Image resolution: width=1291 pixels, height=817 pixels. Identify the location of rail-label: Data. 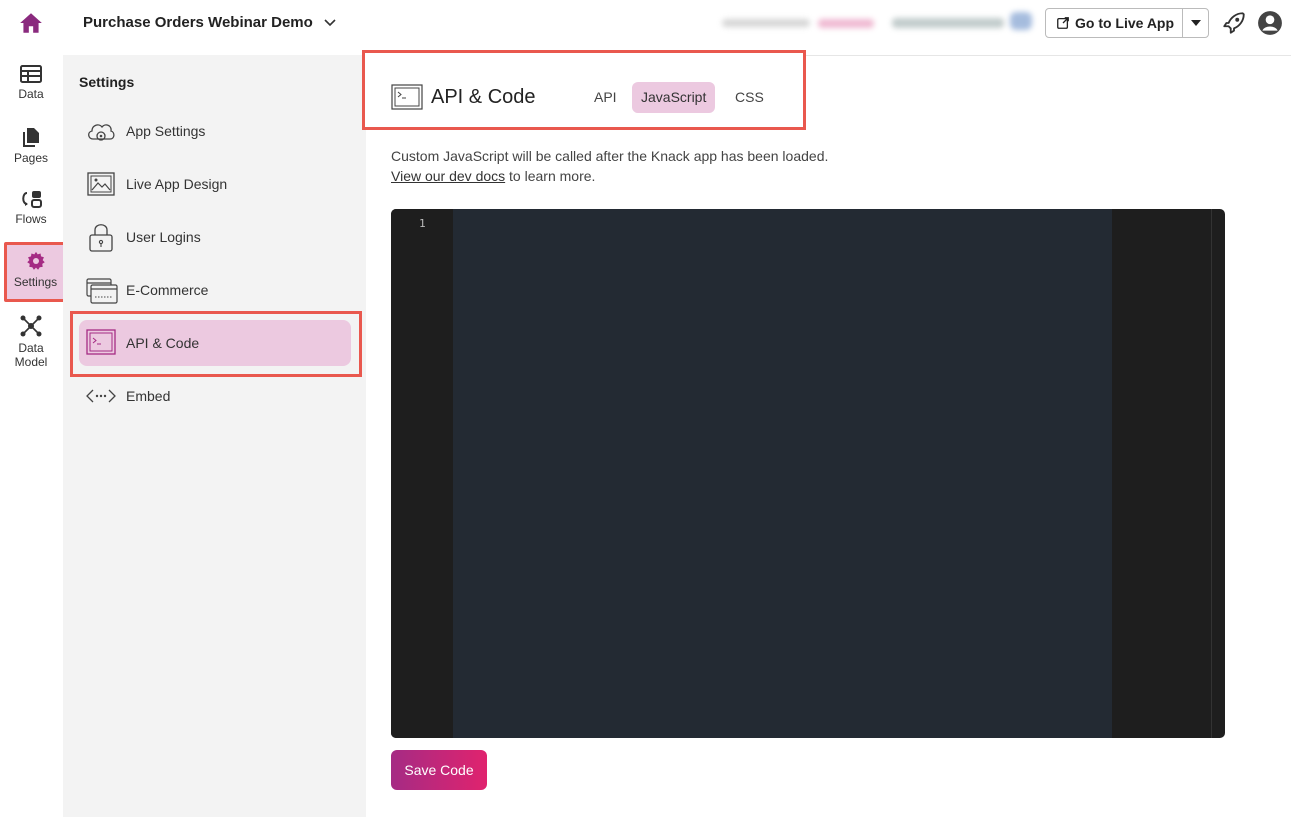
(31, 94).